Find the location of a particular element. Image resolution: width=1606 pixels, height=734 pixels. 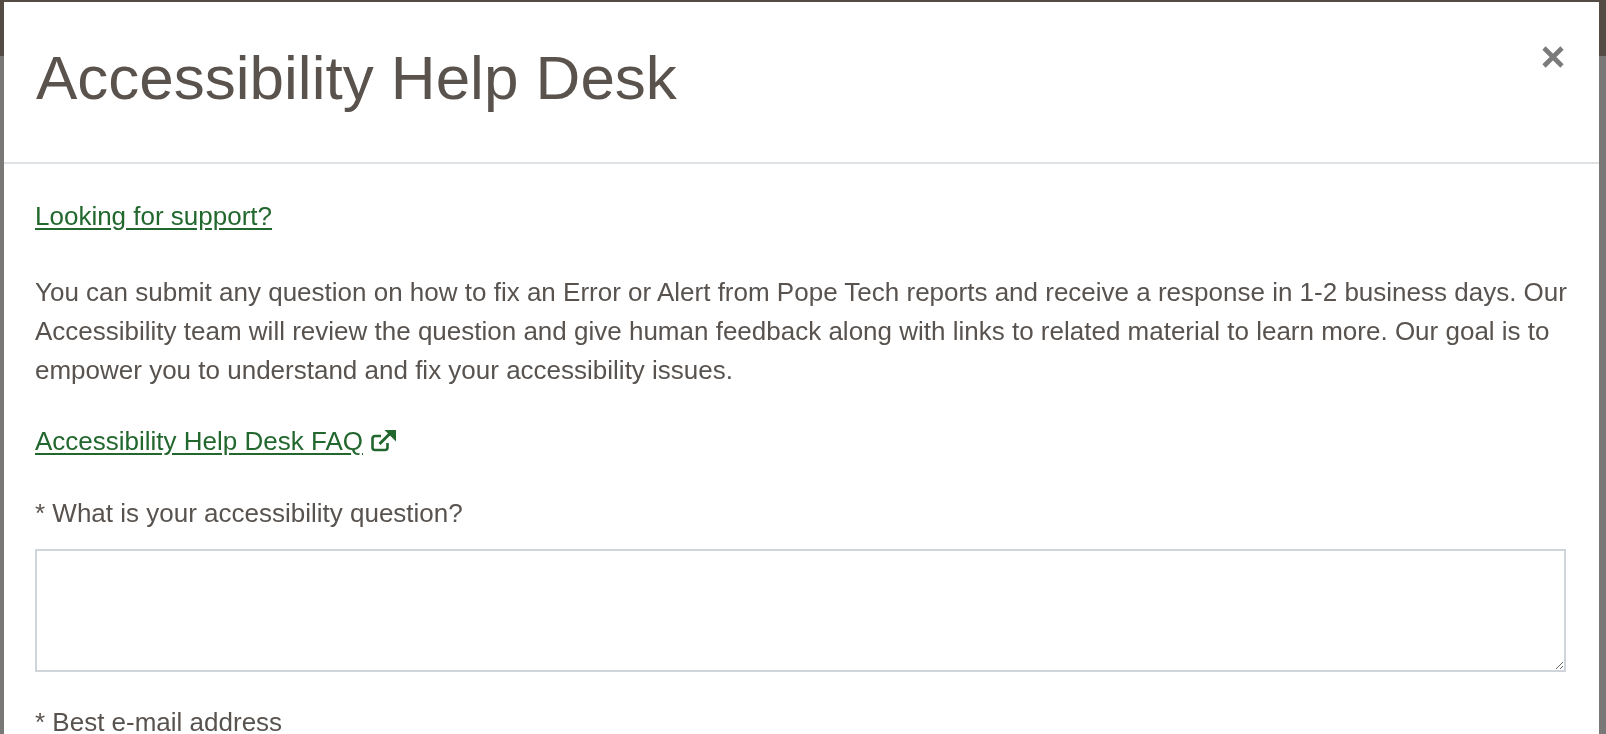

dialog-title: Accessibility Help Desk is located at coordinates (356, 77).